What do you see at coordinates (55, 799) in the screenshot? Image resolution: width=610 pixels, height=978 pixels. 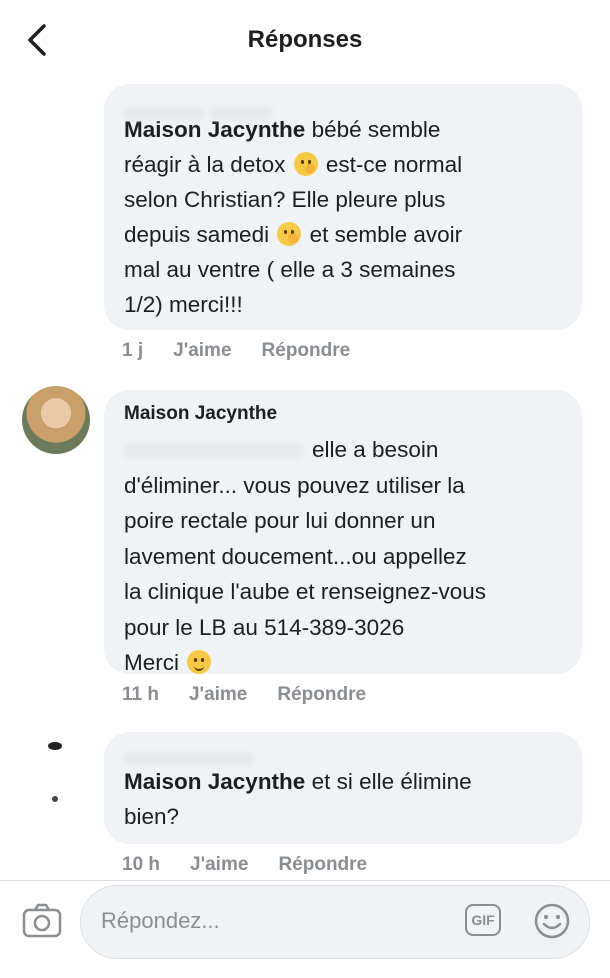 I see `avatar-fragment` at bounding box center [55, 799].